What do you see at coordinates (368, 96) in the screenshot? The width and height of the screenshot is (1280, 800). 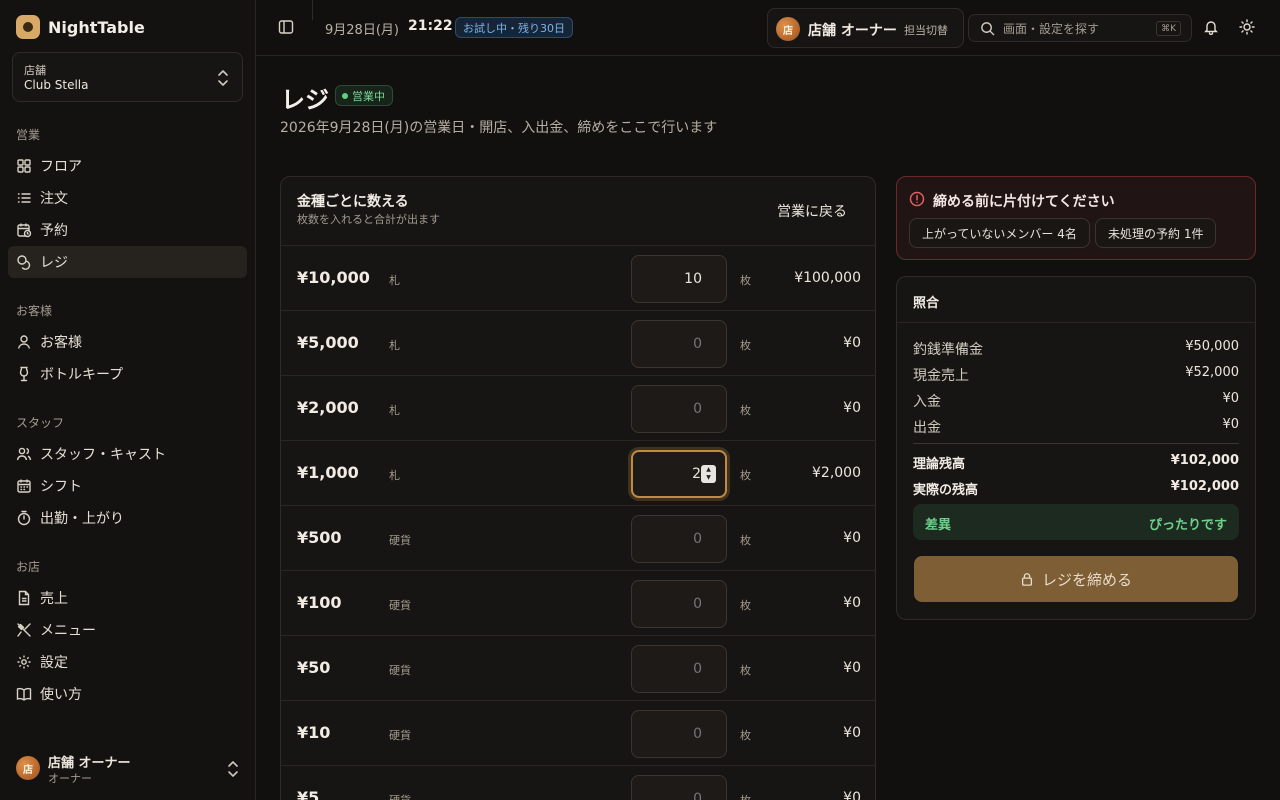 I see `status-label: 営業中` at bounding box center [368, 96].